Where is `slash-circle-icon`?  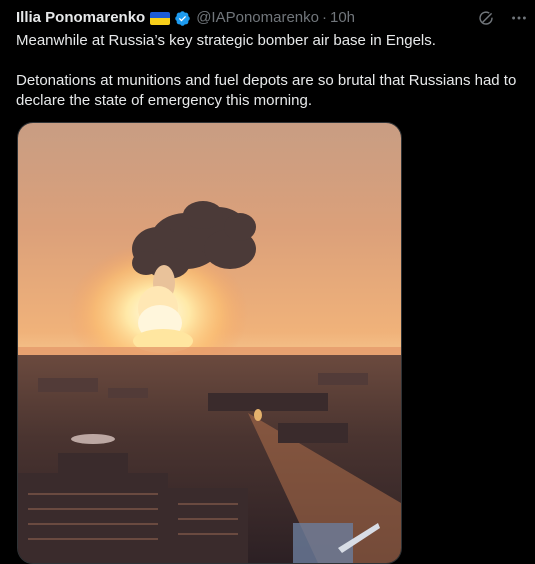
slash-circle-icon is located at coordinates (486, 18).